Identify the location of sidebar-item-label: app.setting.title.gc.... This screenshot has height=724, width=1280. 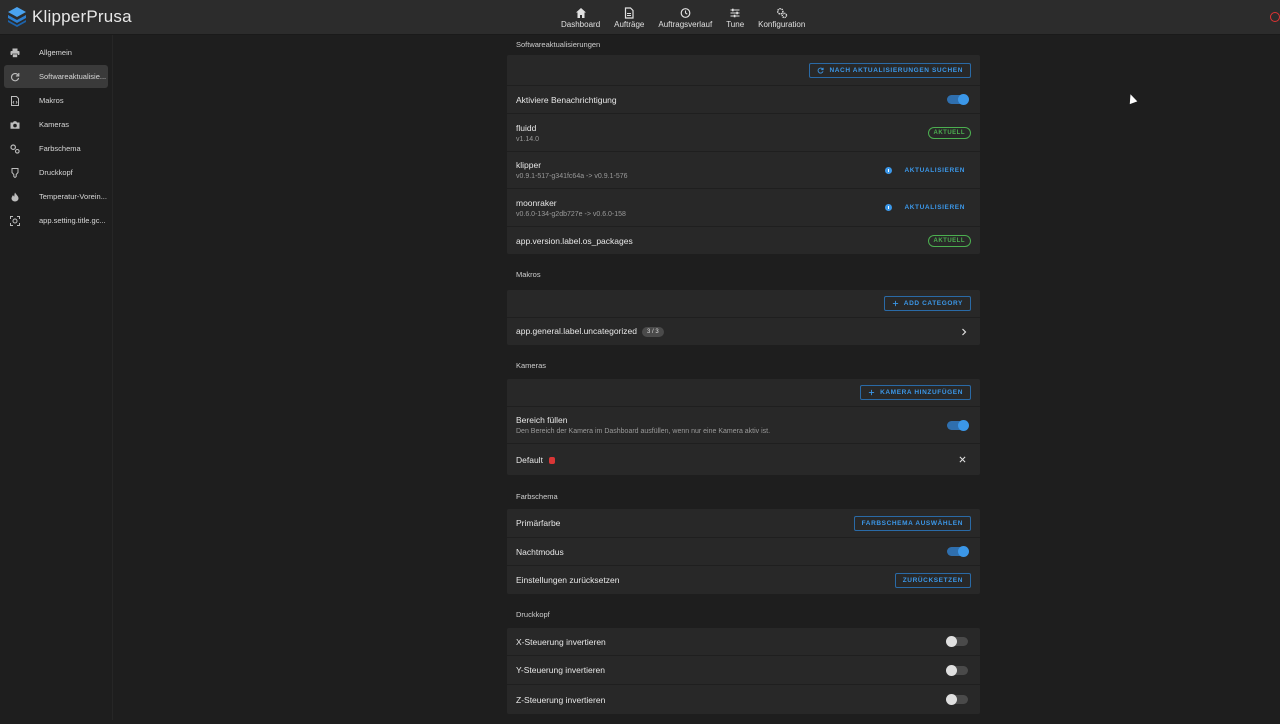
(72, 220).